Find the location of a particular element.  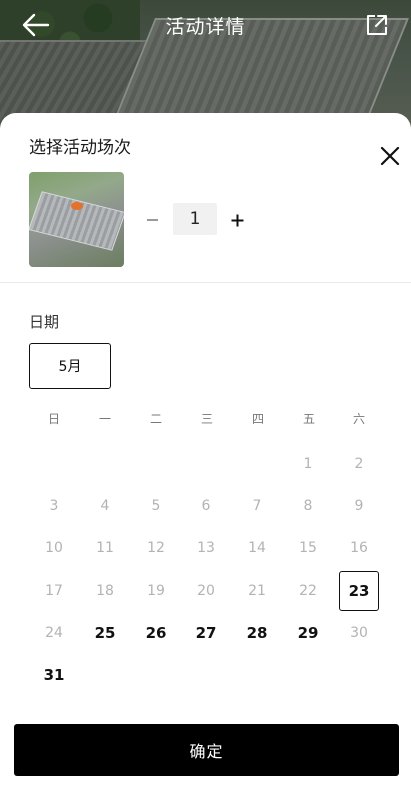

calendar-day-selected: 23 is located at coordinates (359, 591).